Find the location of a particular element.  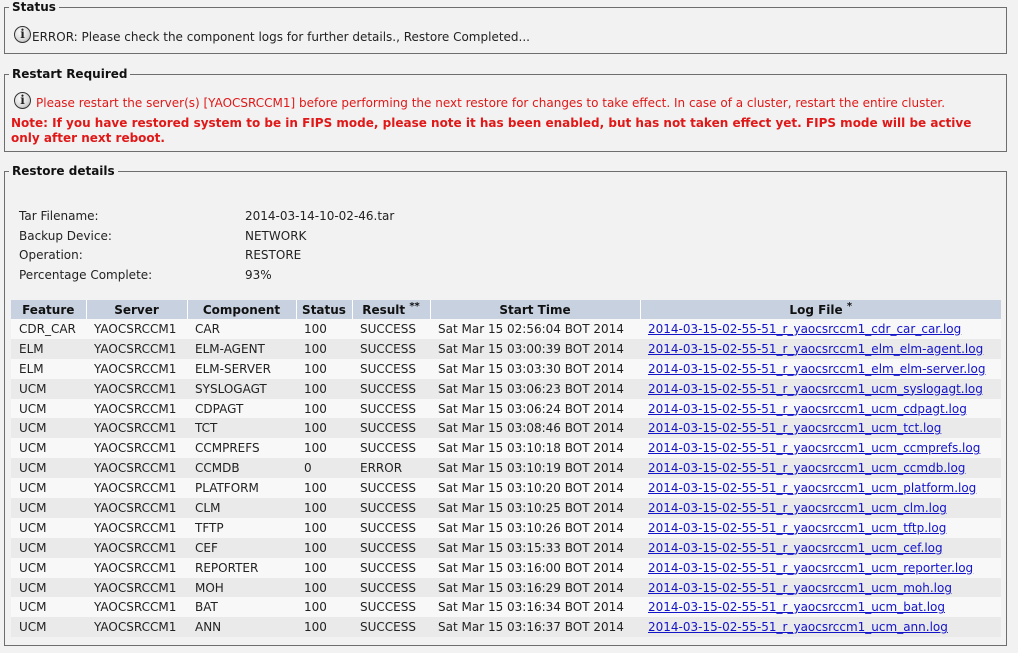

cell-component: PLATFORM is located at coordinates (241, 488).